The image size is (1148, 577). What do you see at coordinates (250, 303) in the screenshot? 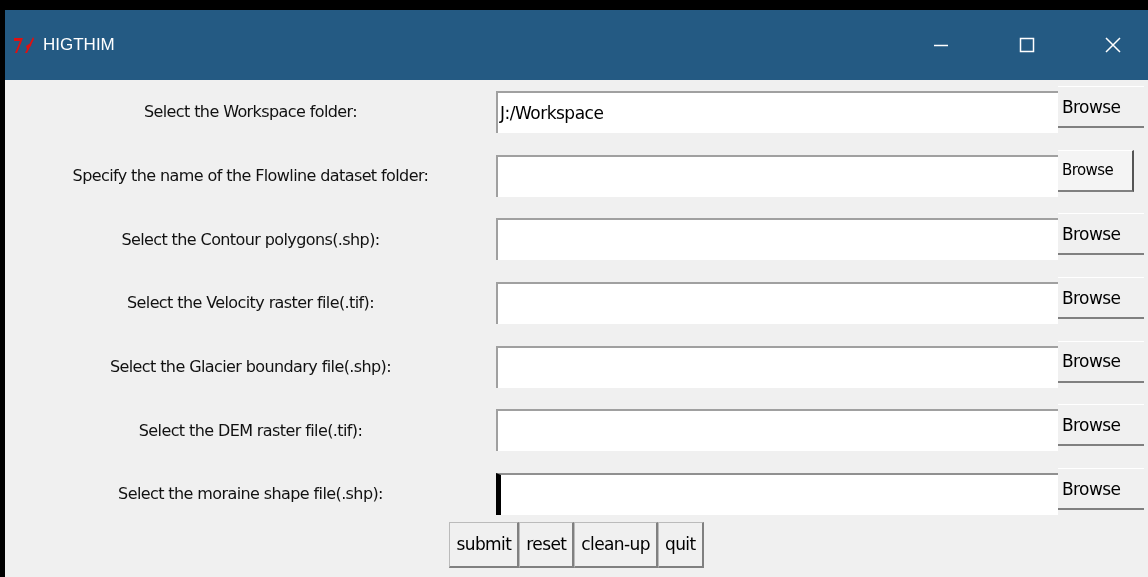
I see `field-label: Select the Velocity raster file(.tif):` at bounding box center [250, 303].